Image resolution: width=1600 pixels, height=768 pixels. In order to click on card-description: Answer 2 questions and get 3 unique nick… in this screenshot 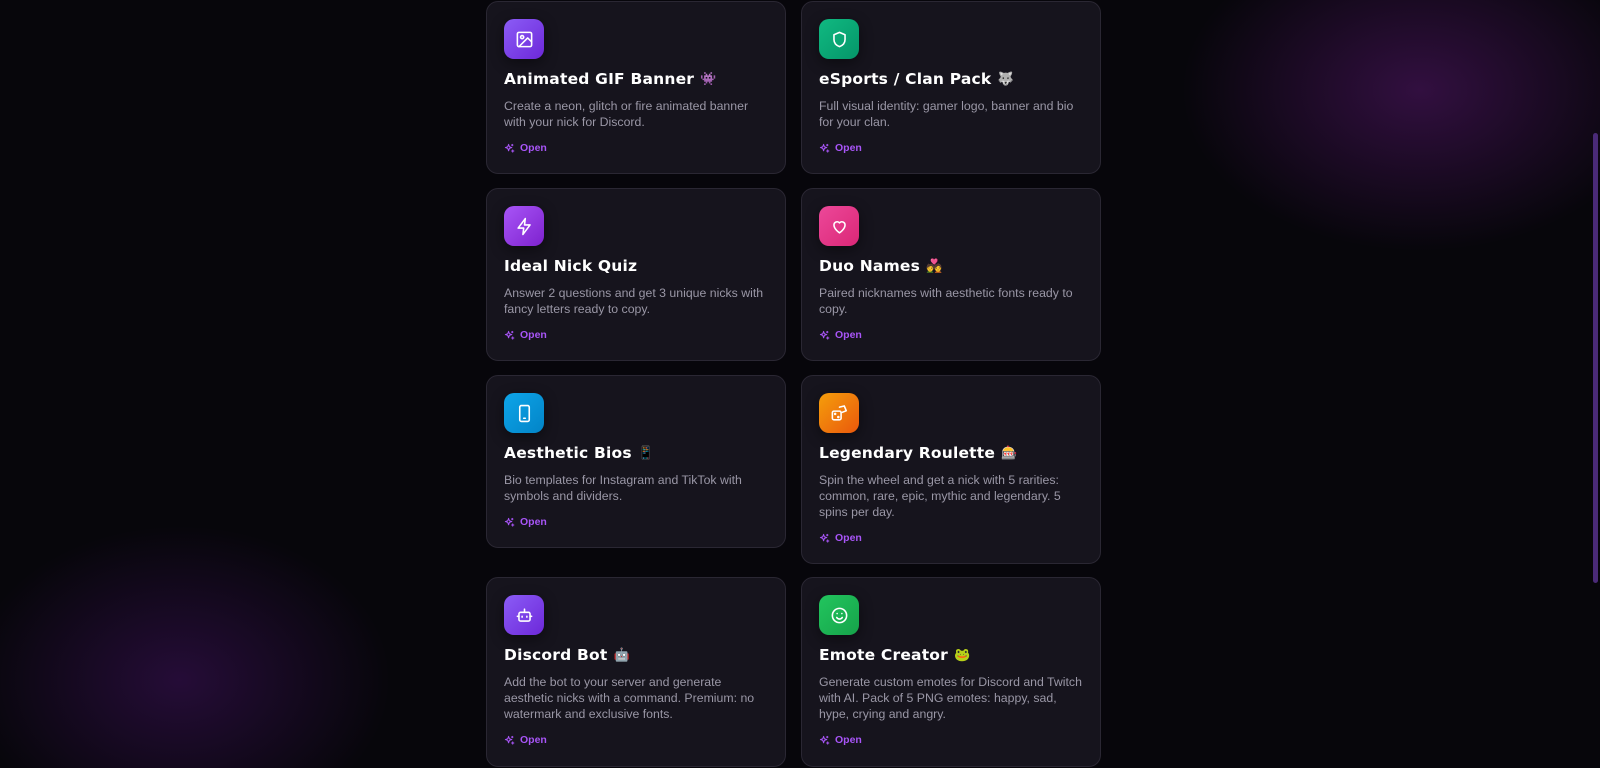, I will do `click(634, 301)`.